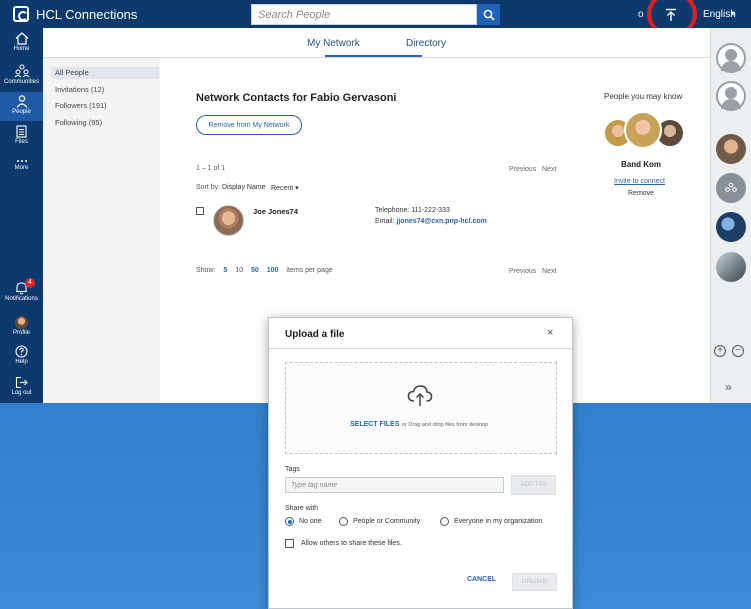  What do you see at coordinates (522, 271) in the screenshot?
I see `pager-previous-bottom: Previous` at bounding box center [522, 271].